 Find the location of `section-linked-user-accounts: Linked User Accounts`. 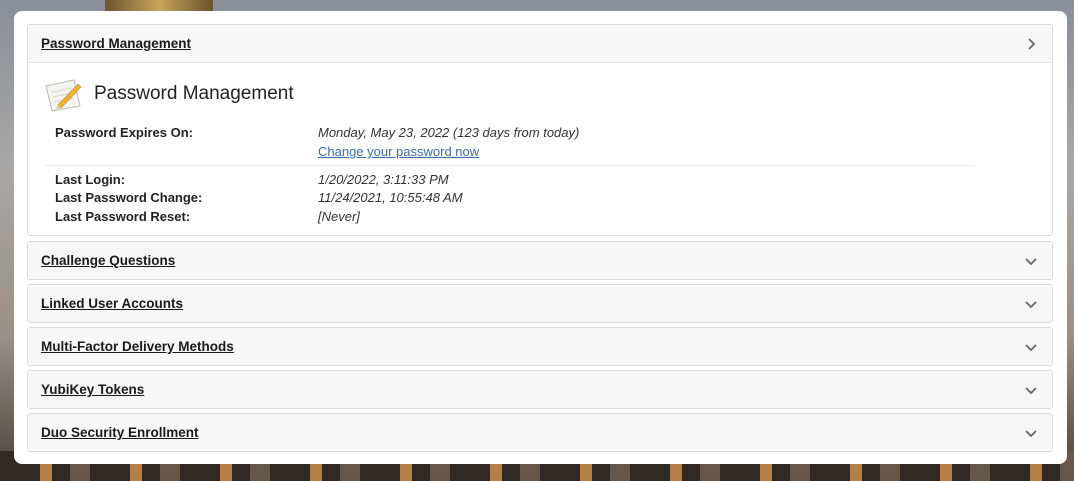

section-linked-user-accounts: Linked User Accounts is located at coordinates (540, 303).